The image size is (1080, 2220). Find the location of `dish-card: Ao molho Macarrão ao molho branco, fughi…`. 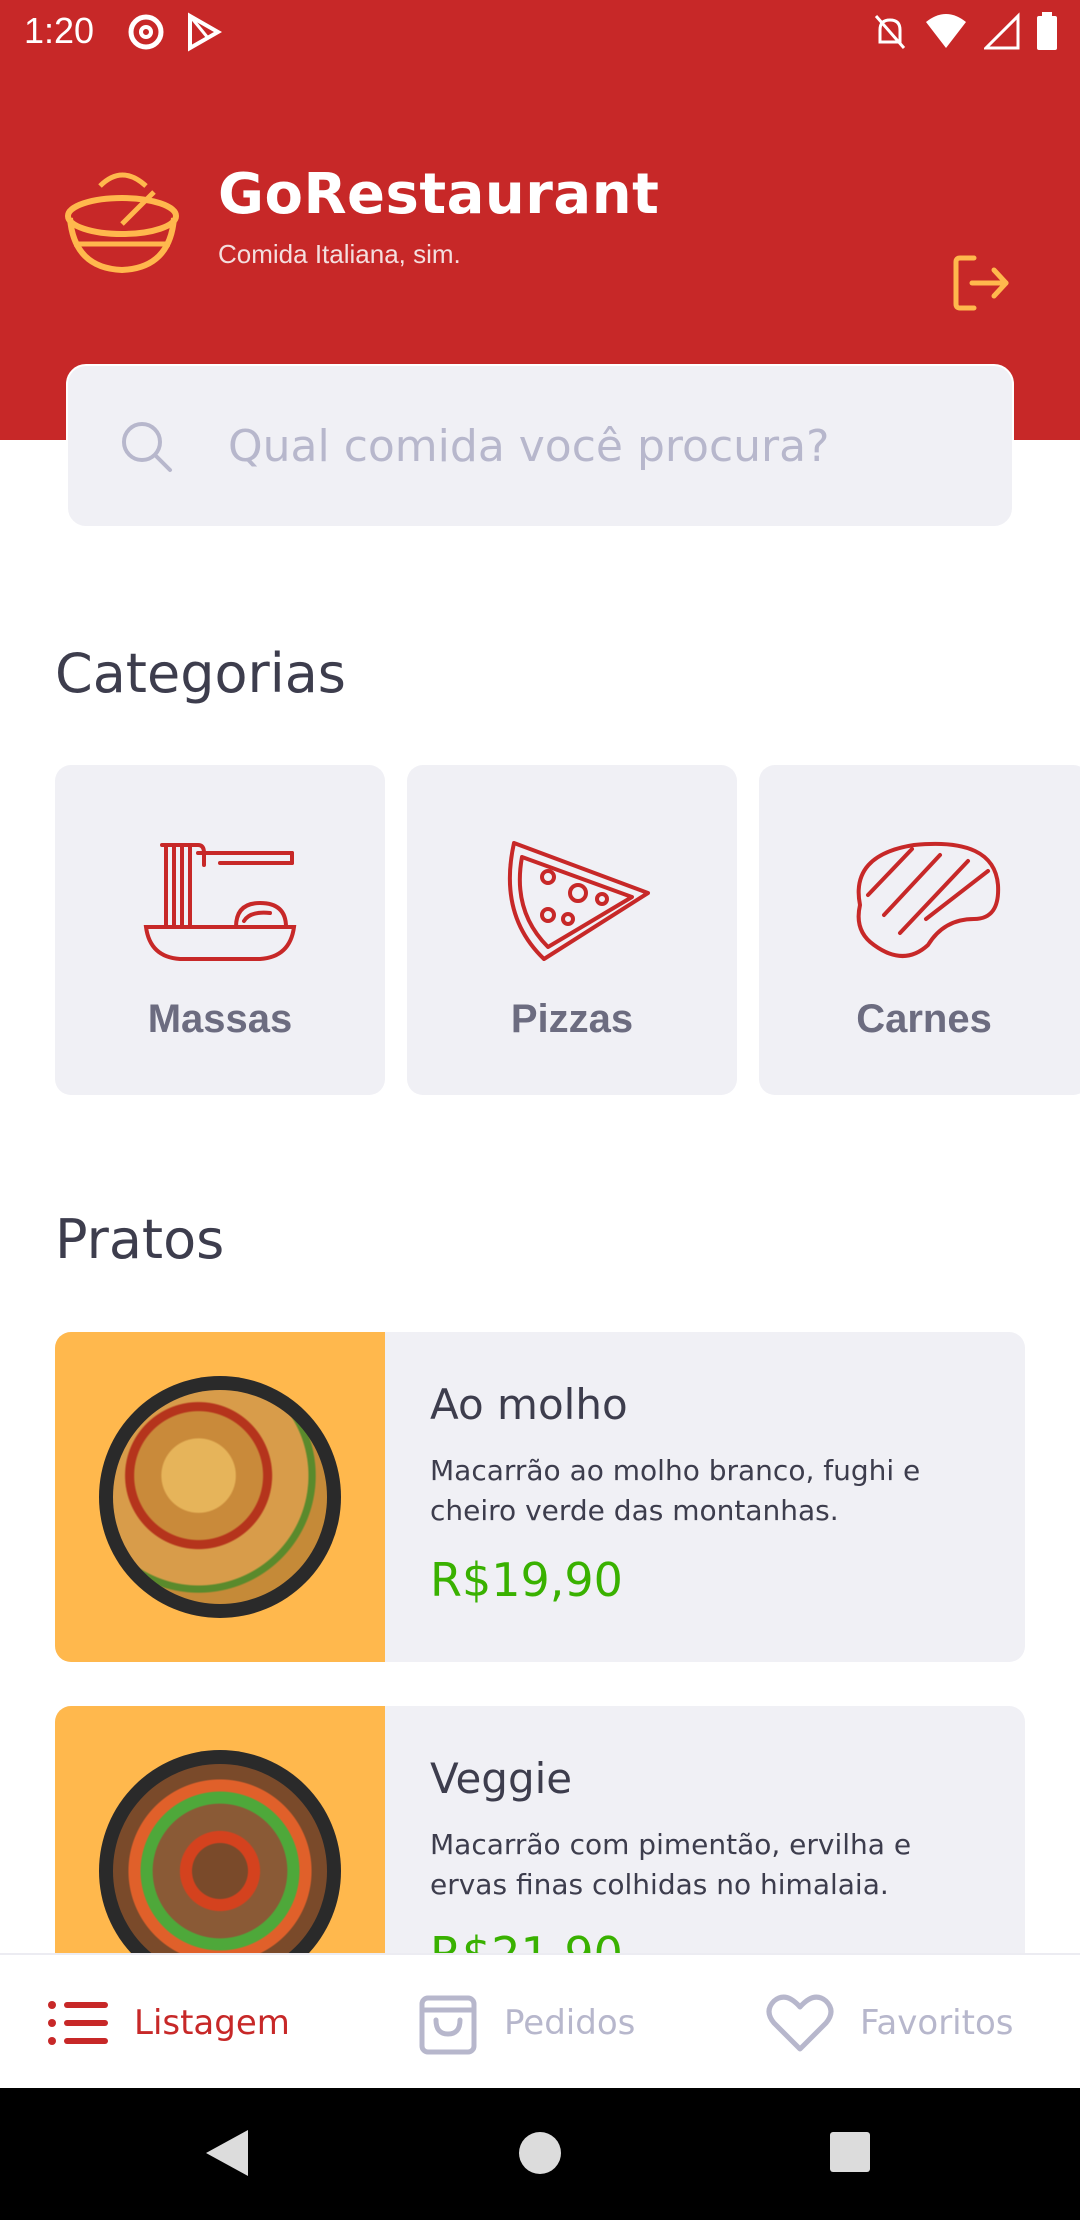

dish-card: Ao molho Macarrão ao molho branco, fughi… is located at coordinates (540, 1497).